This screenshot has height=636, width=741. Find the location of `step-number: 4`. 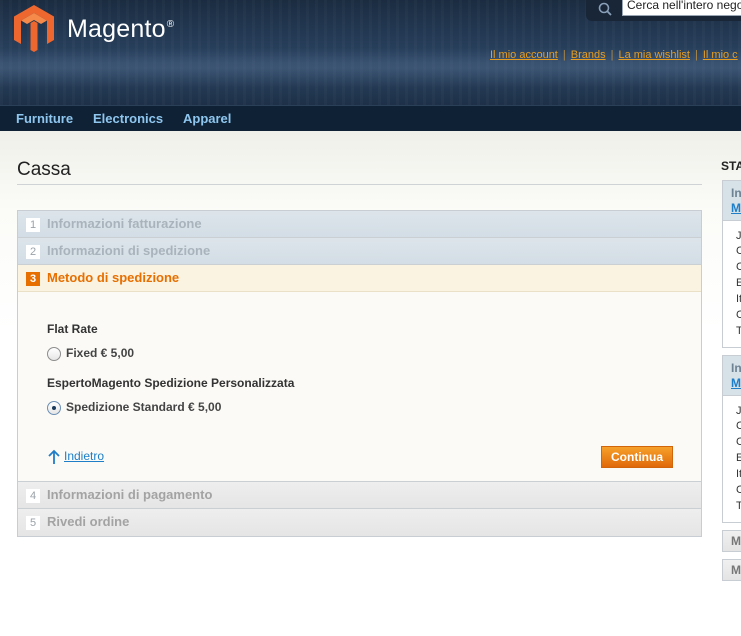

step-number: 4 is located at coordinates (33, 496).